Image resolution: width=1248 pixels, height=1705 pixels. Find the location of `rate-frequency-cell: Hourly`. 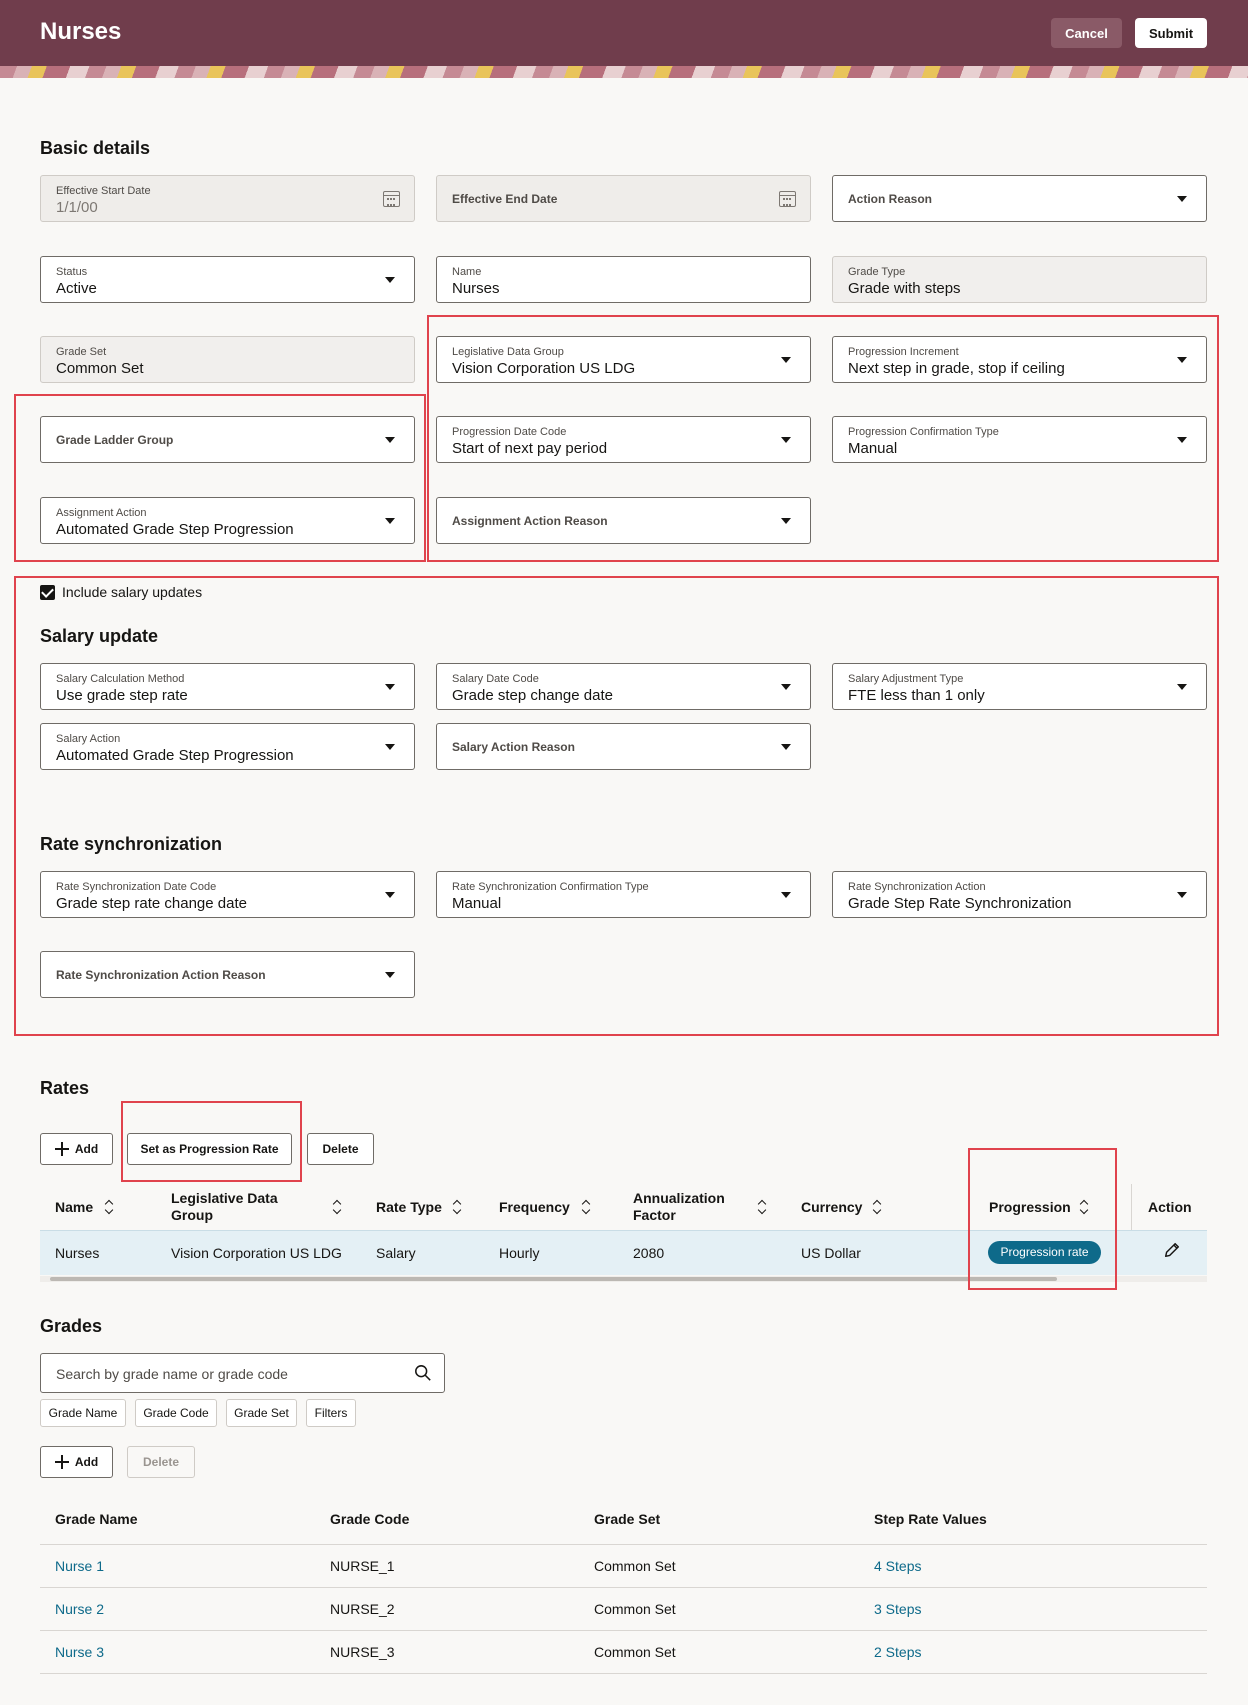

rate-frequency-cell: Hourly is located at coordinates (519, 1253).